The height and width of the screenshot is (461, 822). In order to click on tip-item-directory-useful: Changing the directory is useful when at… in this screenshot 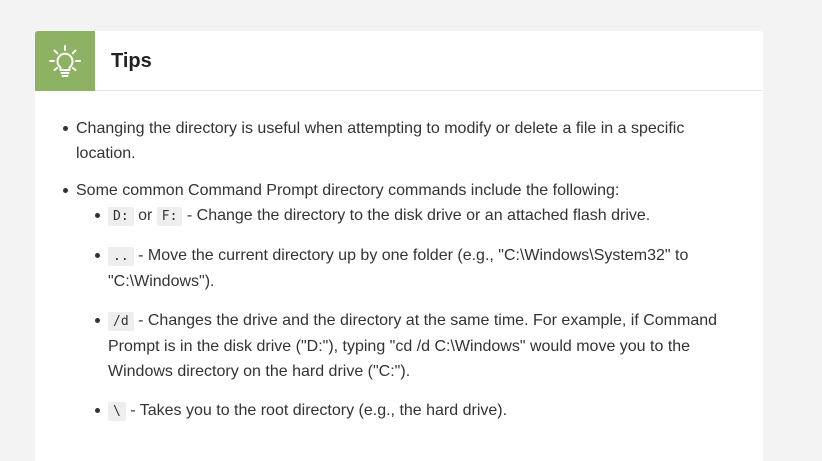, I will do `click(399, 141)`.